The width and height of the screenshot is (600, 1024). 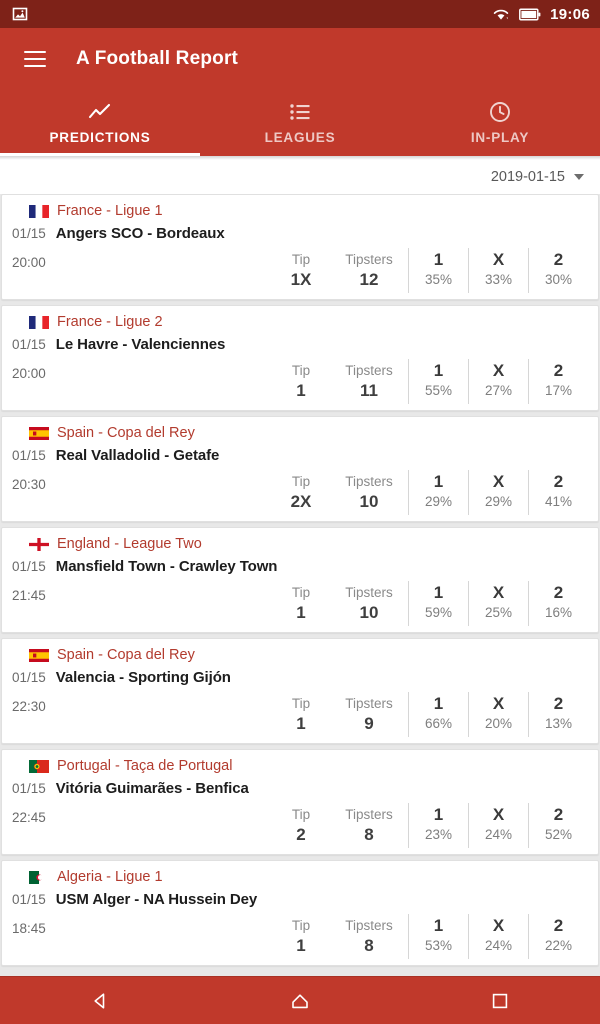 What do you see at coordinates (110, 322) in the screenshot?
I see `league-name: France - Ligue 2` at bounding box center [110, 322].